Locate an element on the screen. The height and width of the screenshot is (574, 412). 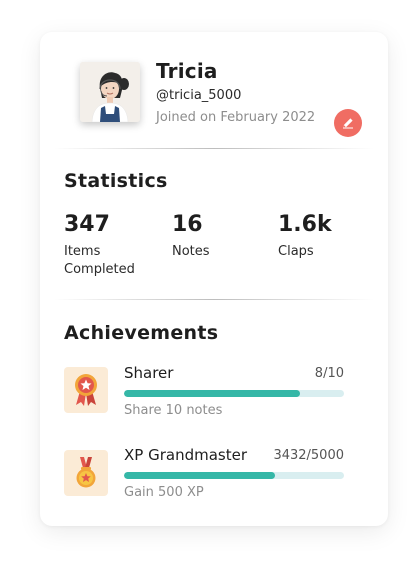
stat-items-completed-label: Items Completed is located at coordinates (99, 260).